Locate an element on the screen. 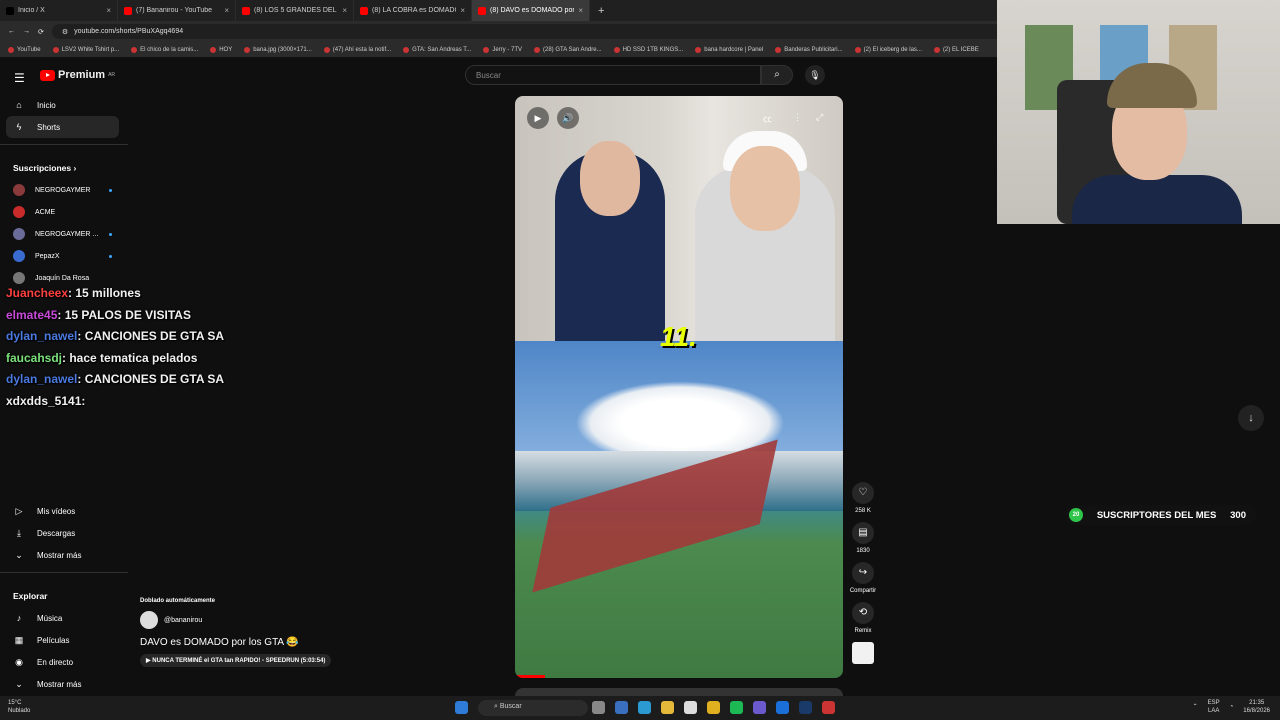 This screenshot has width=1280, height=720. sidebar-item: ♪ Música is located at coordinates (60, 618).